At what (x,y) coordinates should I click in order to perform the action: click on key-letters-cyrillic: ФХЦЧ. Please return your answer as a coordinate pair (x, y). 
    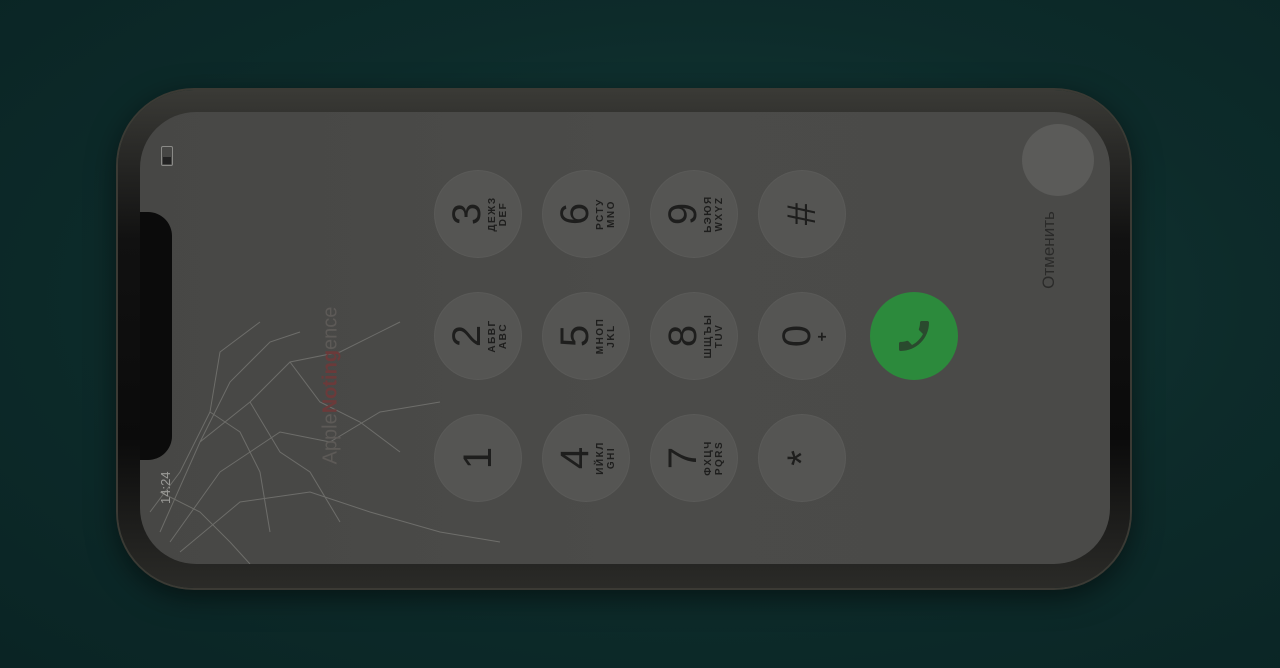
    Looking at the image, I should click on (708, 458).